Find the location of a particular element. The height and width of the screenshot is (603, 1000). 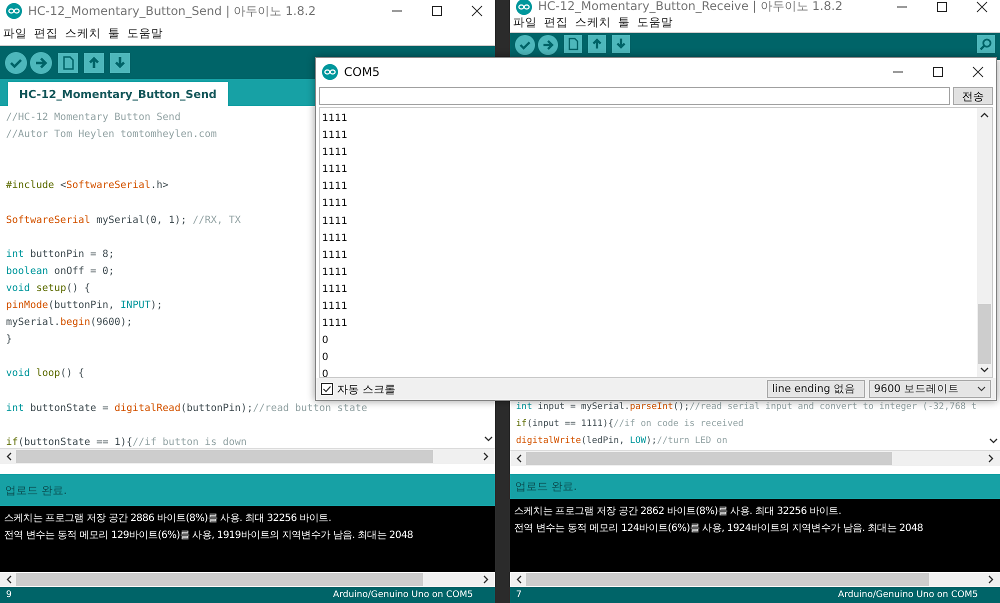

code-line: //Autor Tom Heylen tomtomheylen.com is located at coordinates (111, 135).